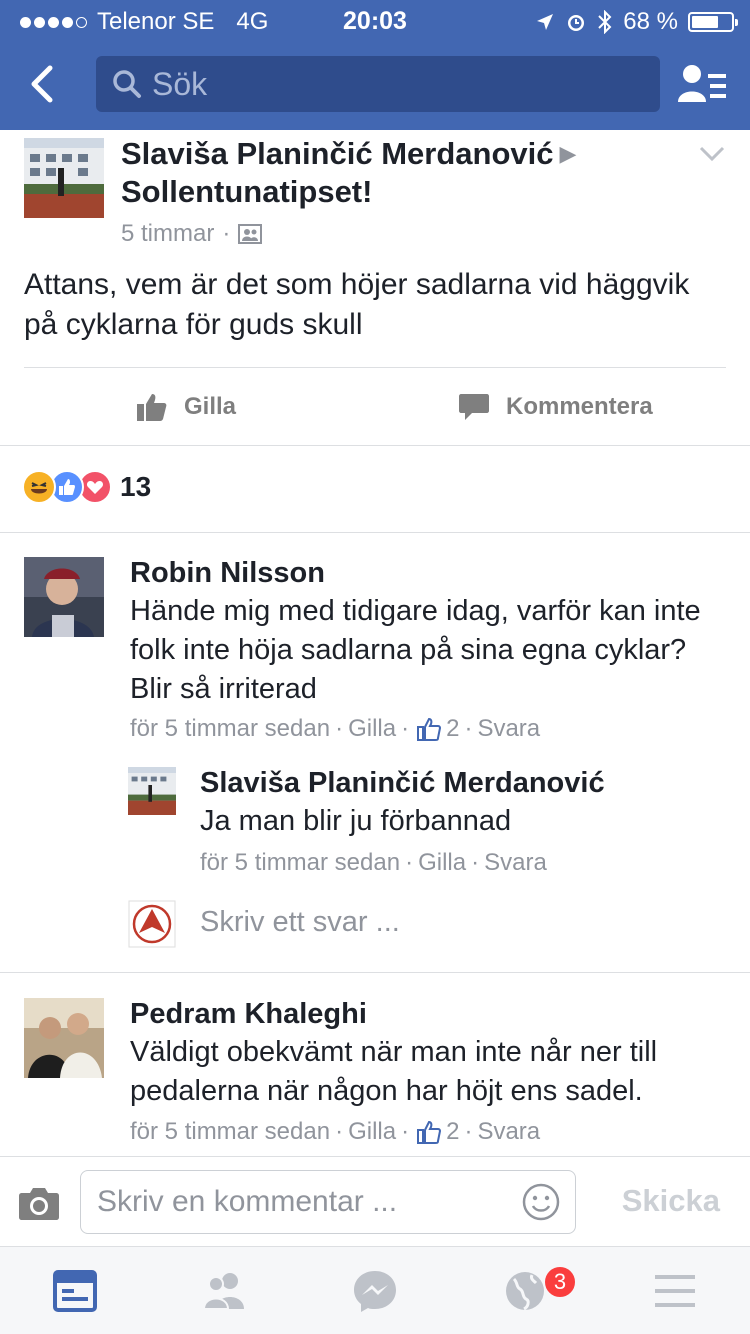  Describe the element at coordinates (675, 1291) in the screenshot. I see `menu-icon` at that location.